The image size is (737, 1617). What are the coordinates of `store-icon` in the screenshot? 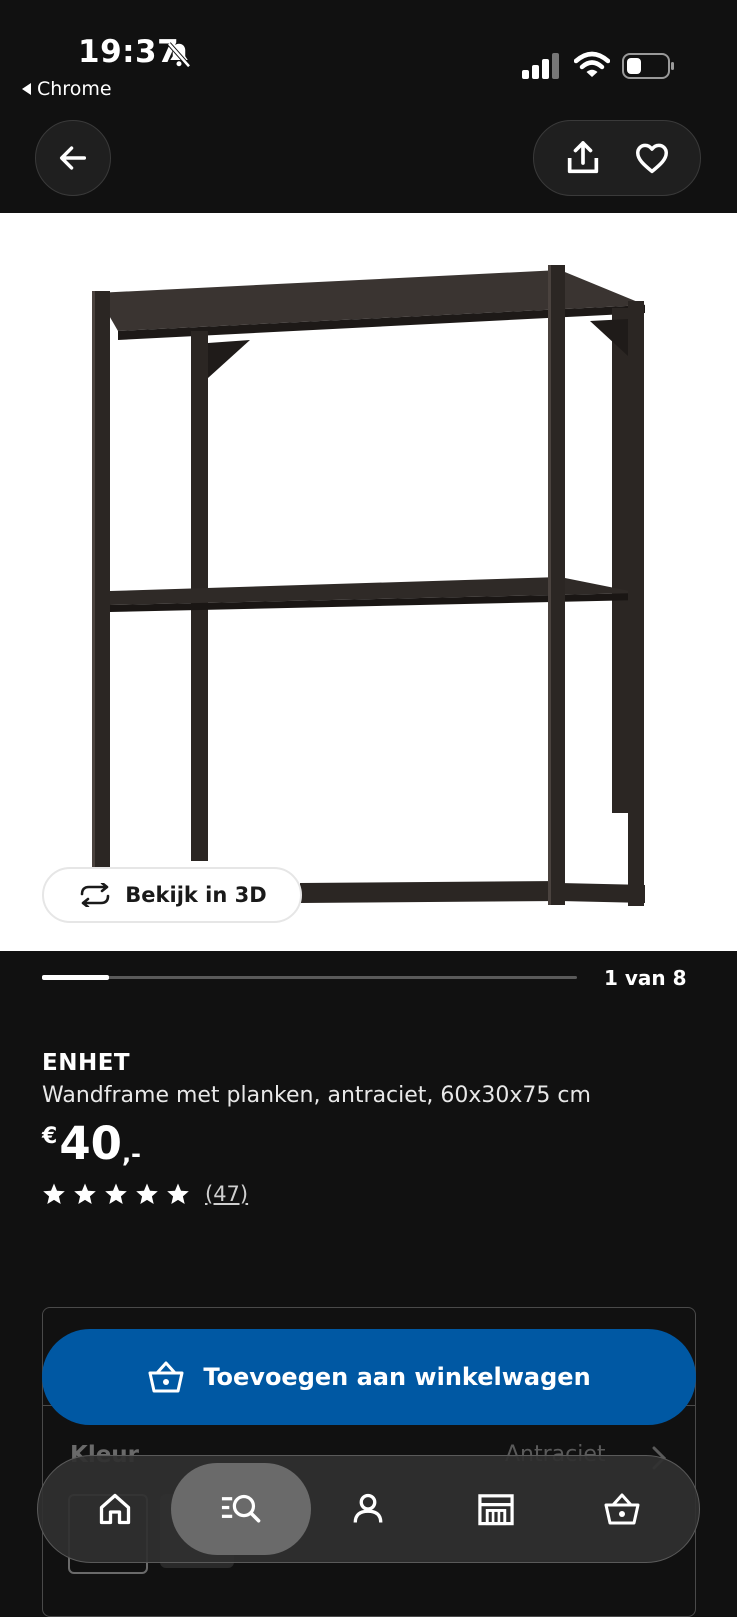 It's located at (496, 1510).